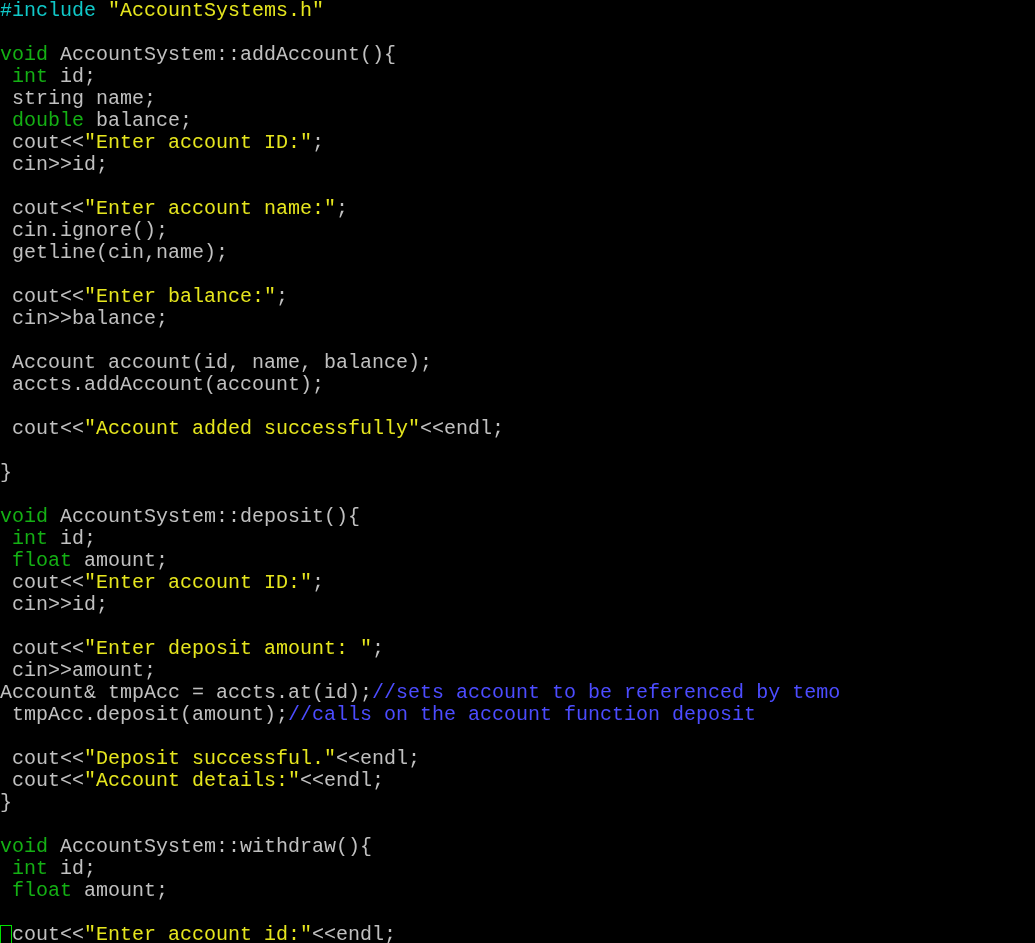  Describe the element at coordinates (90, 231) in the screenshot. I see `code-line: cin.ignore();` at that location.